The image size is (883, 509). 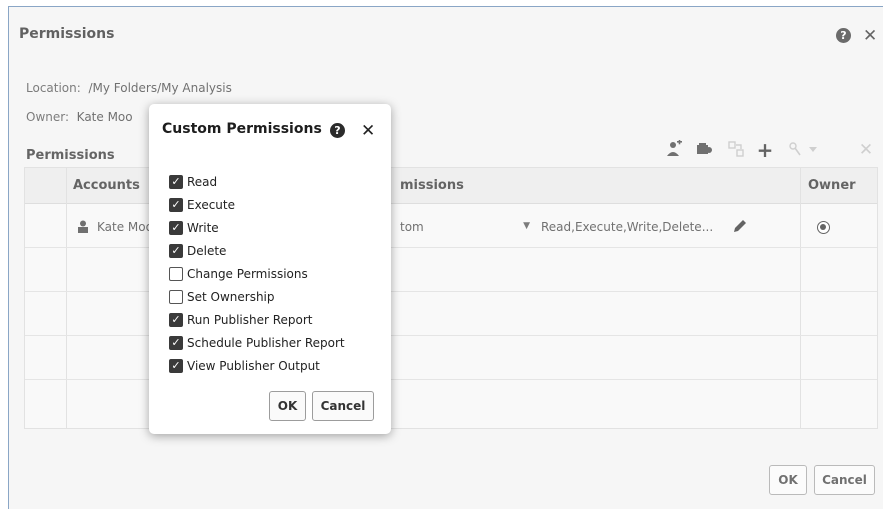 I want to click on checkbox-run-publisher-report: ✓ Run Publisher Report, so click(x=257, y=319).